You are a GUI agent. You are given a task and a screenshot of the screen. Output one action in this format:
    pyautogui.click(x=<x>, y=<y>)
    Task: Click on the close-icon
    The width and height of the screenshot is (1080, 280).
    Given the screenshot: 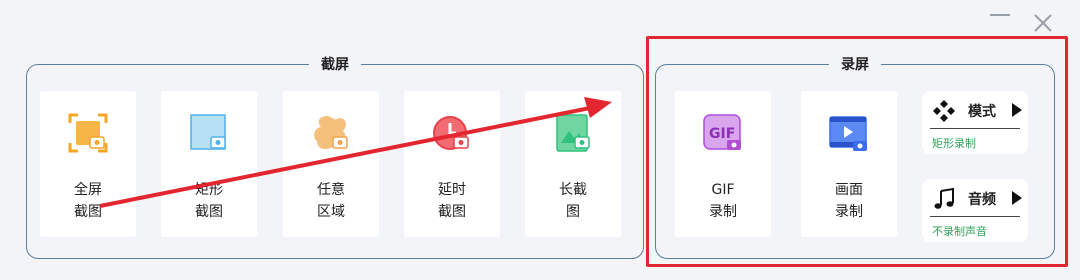 What is the action you would take?
    pyautogui.click(x=1043, y=23)
    